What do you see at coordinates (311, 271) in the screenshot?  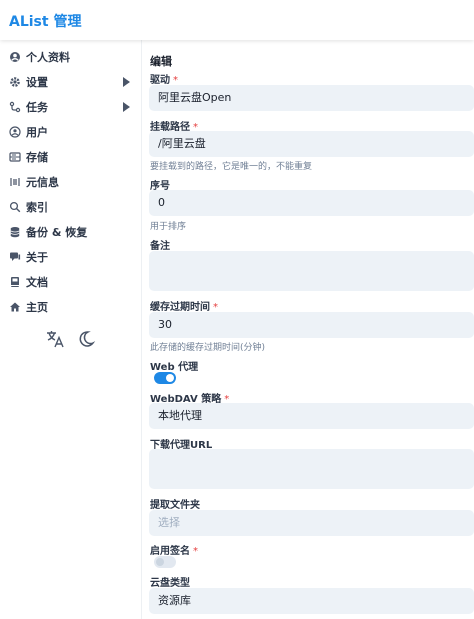 I see `remark-textarea` at bounding box center [311, 271].